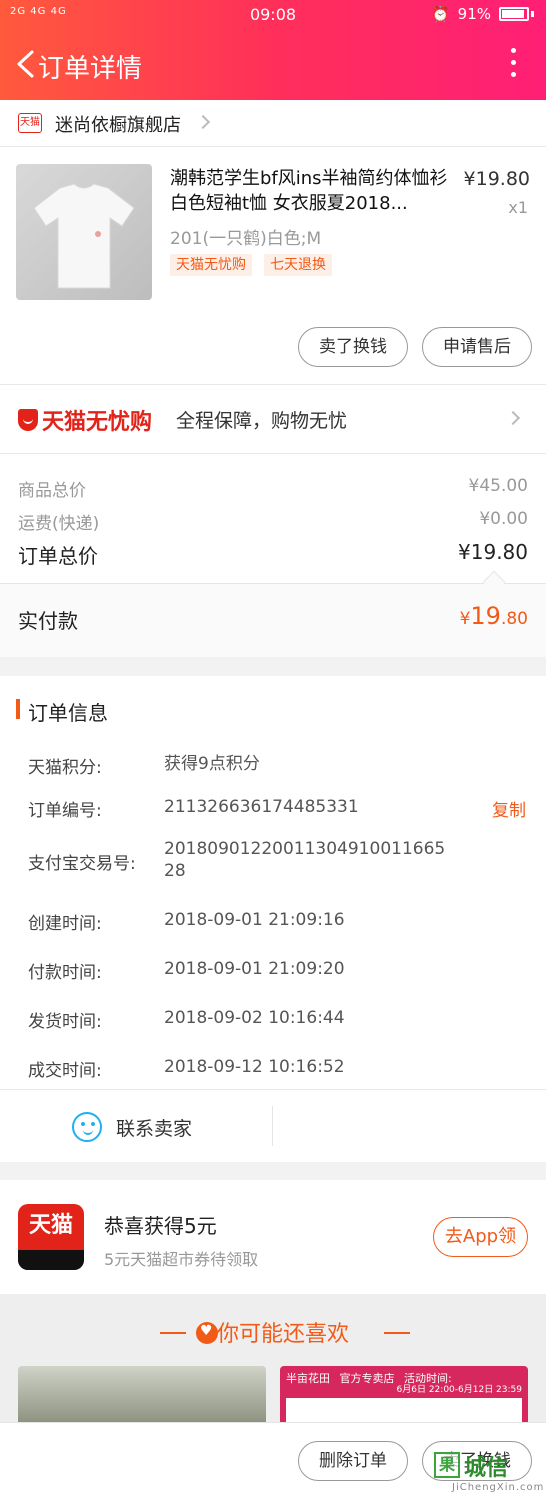  What do you see at coordinates (298, 265) in the screenshot?
I see `tag-seven-day-return: 七天退换` at bounding box center [298, 265].